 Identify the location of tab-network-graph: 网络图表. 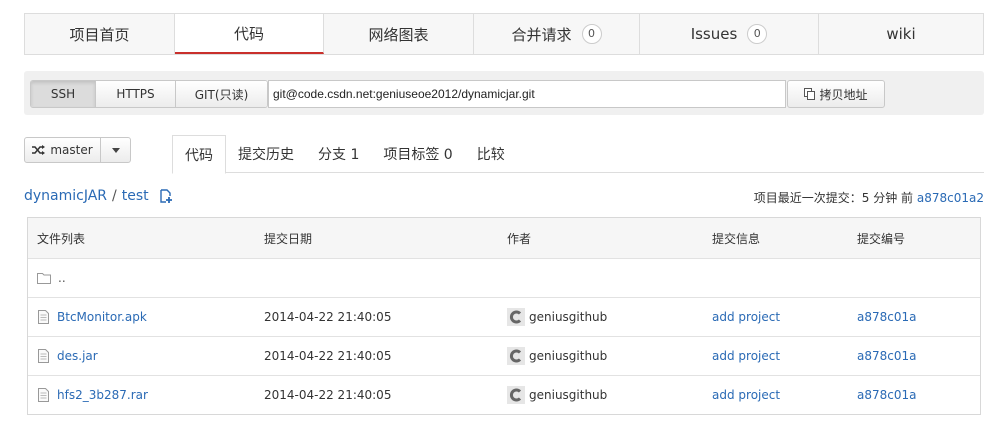
(399, 34).